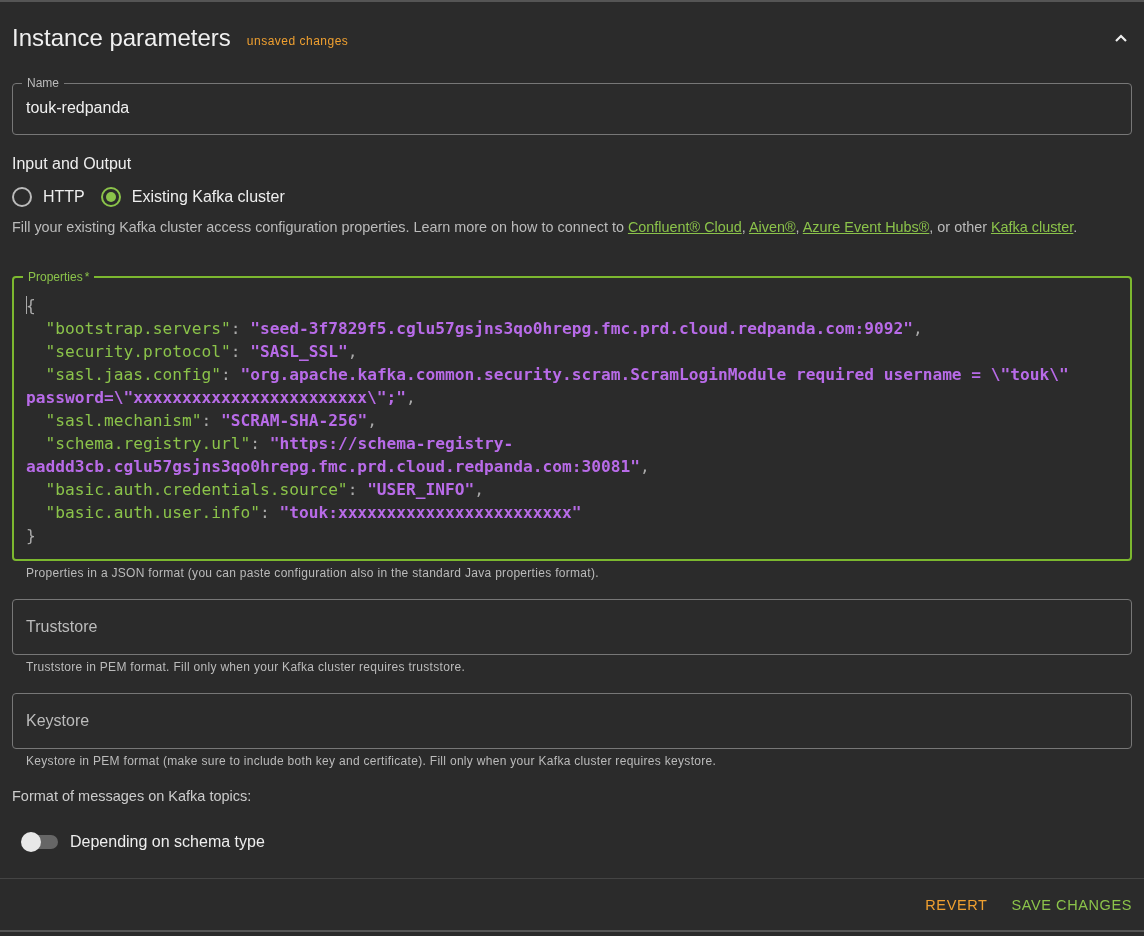 This screenshot has height=936, width=1144. What do you see at coordinates (40, 842) in the screenshot?
I see `toggle-switch` at bounding box center [40, 842].